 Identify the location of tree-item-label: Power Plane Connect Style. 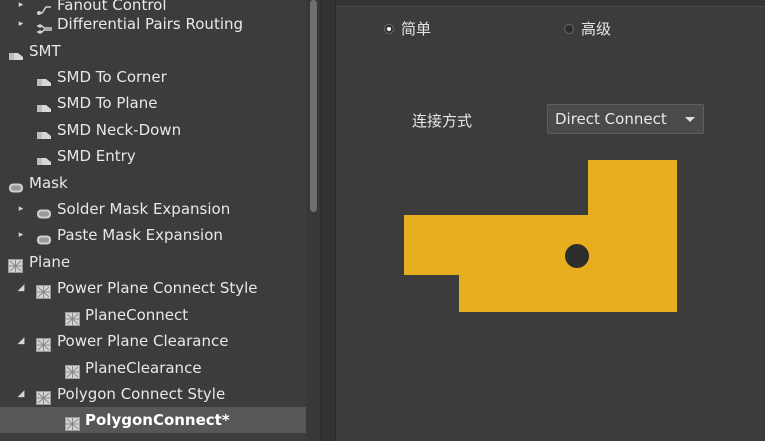
(157, 288).